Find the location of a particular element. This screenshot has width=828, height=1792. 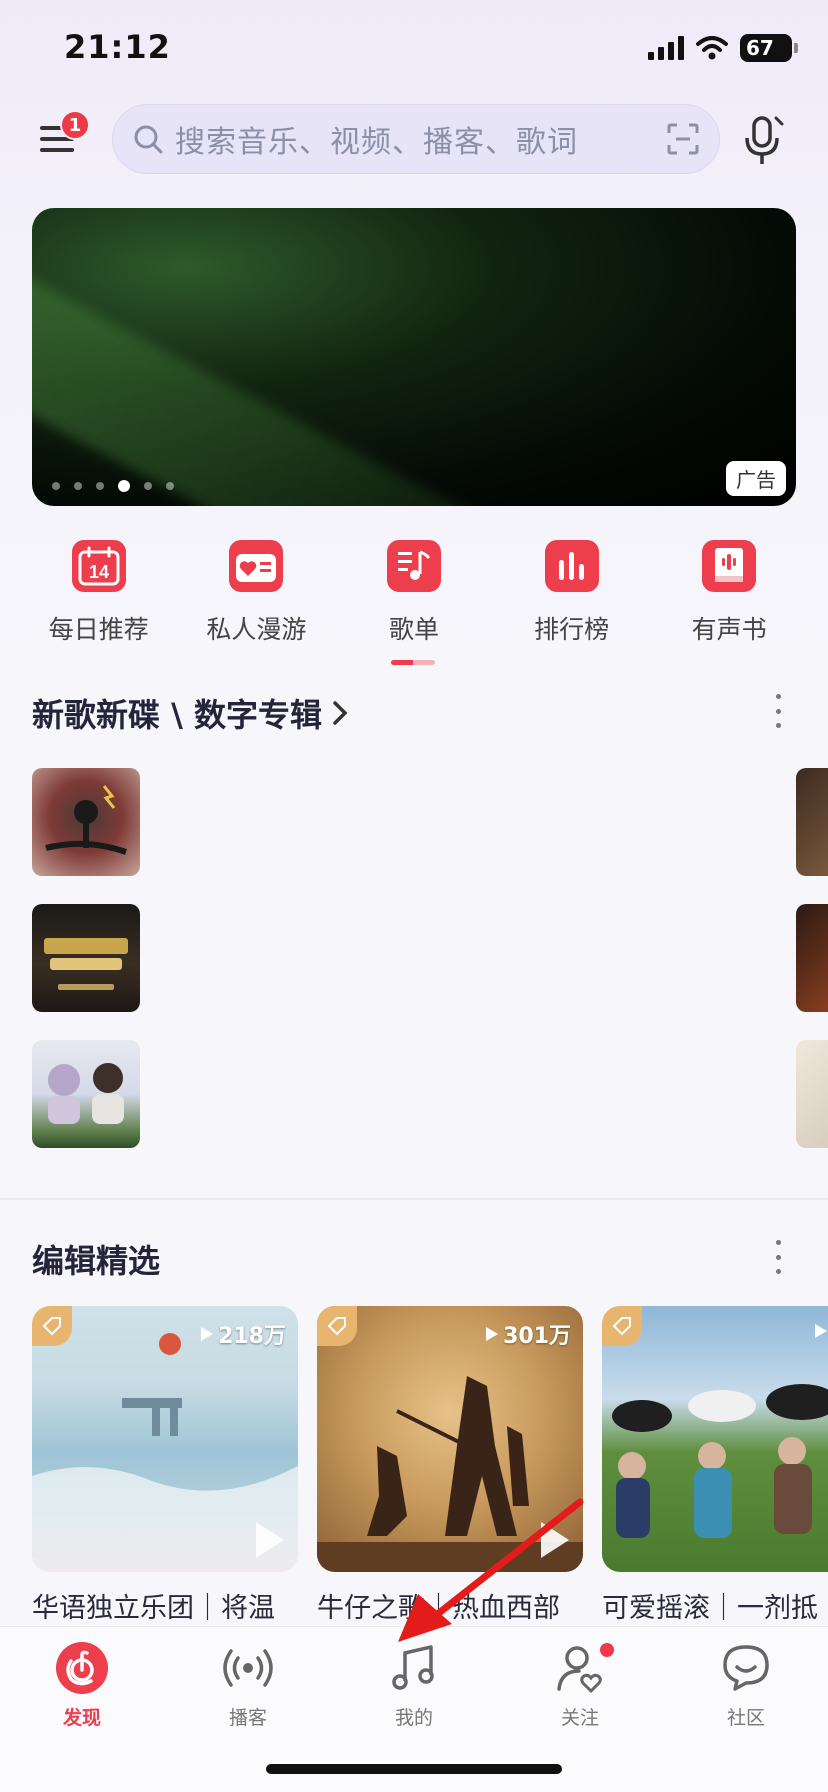

section-divider is located at coordinates (414, 1199).